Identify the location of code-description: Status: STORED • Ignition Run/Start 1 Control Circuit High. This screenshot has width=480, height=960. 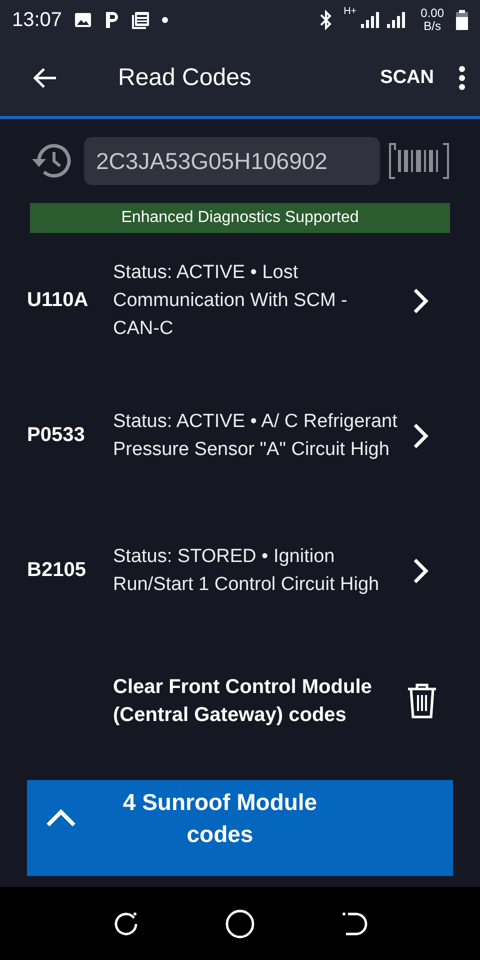
(246, 570).